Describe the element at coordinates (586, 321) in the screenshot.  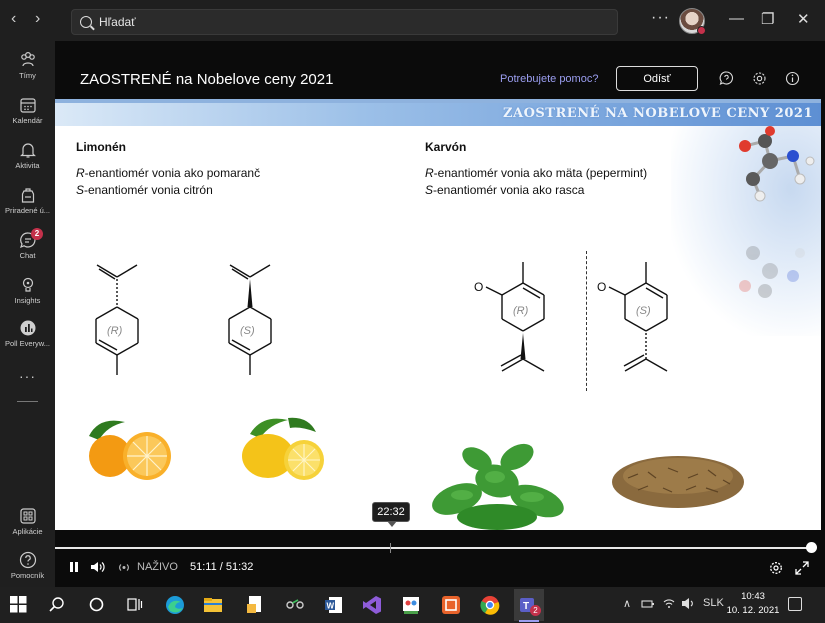
I see `enantiomer-divider` at that location.